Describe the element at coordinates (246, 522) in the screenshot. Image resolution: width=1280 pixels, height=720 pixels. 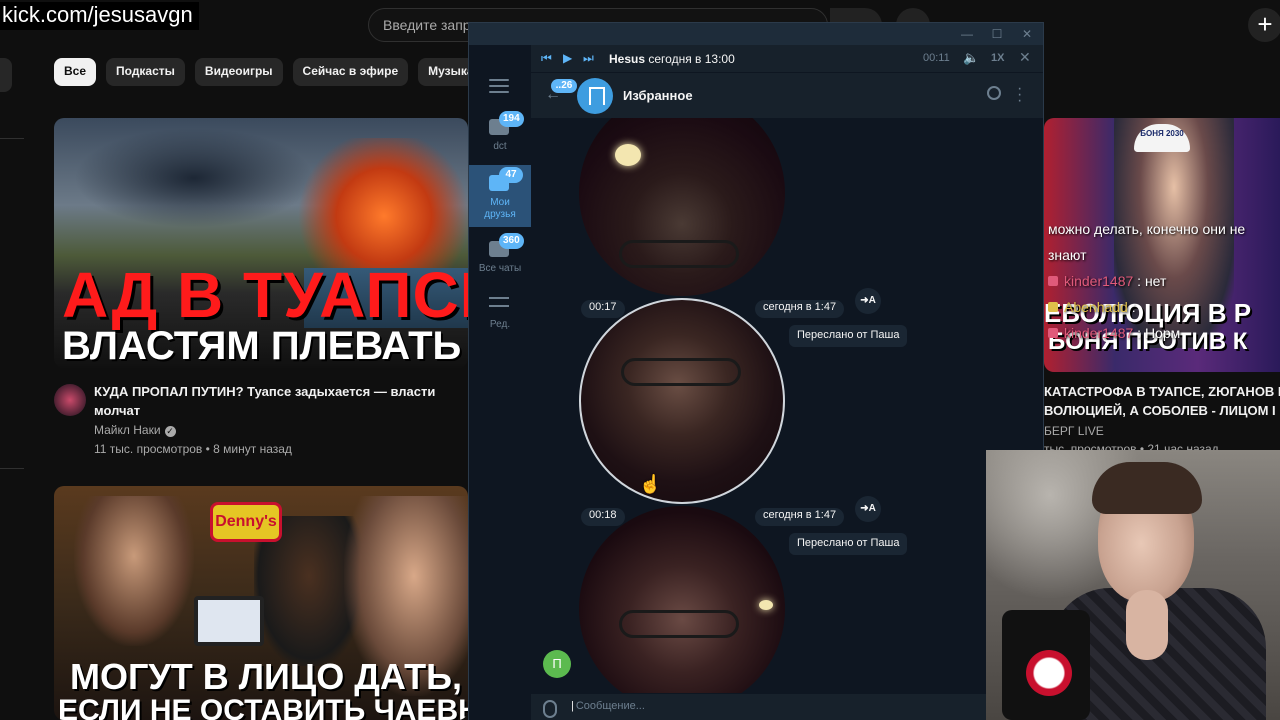
I see `thumbnail-sign: Denny's` at that location.